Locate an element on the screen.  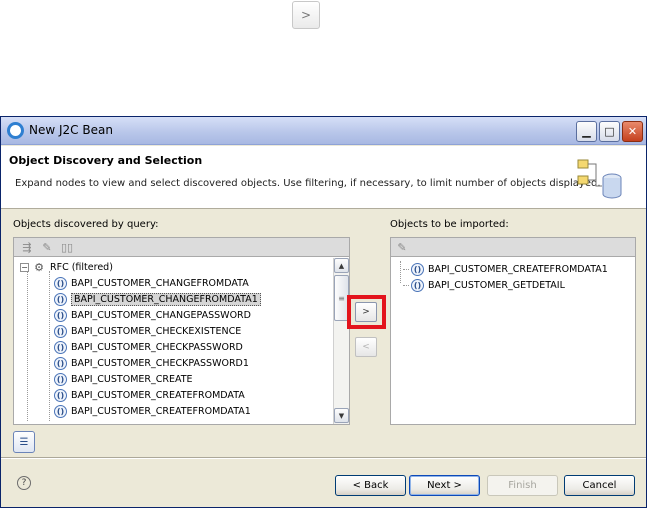
tree-item-label: BAPI_CUSTOMER_CREATE is located at coordinates (132, 379).